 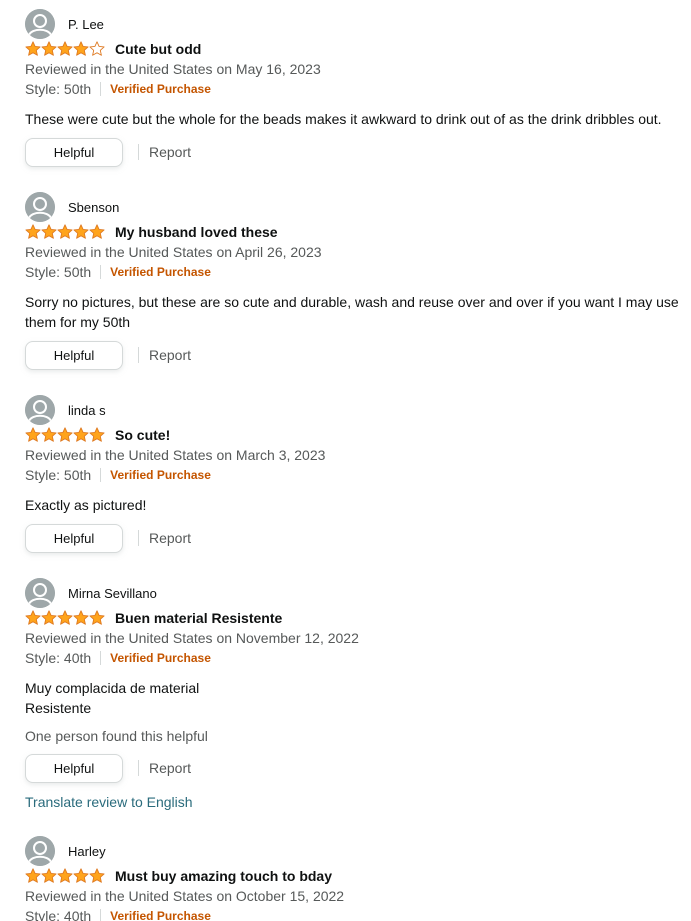 What do you see at coordinates (198, 618) in the screenshot?
I see `review-title: Buen material Resistente` at bounding box center [198, 618].